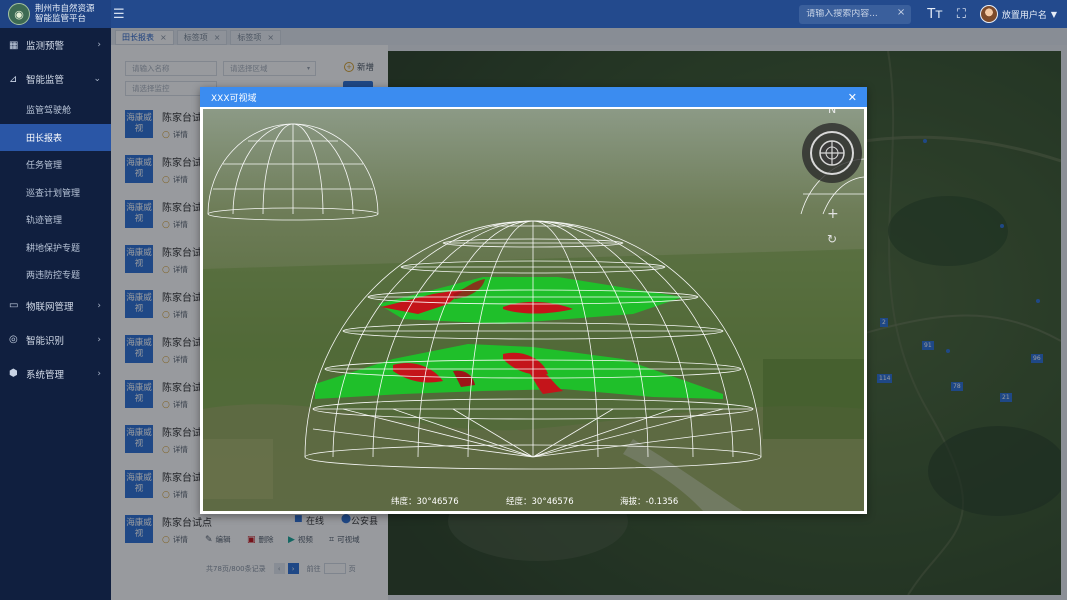  I want to click on longitude-readout: 经度：30°46576, so click(540, 502).